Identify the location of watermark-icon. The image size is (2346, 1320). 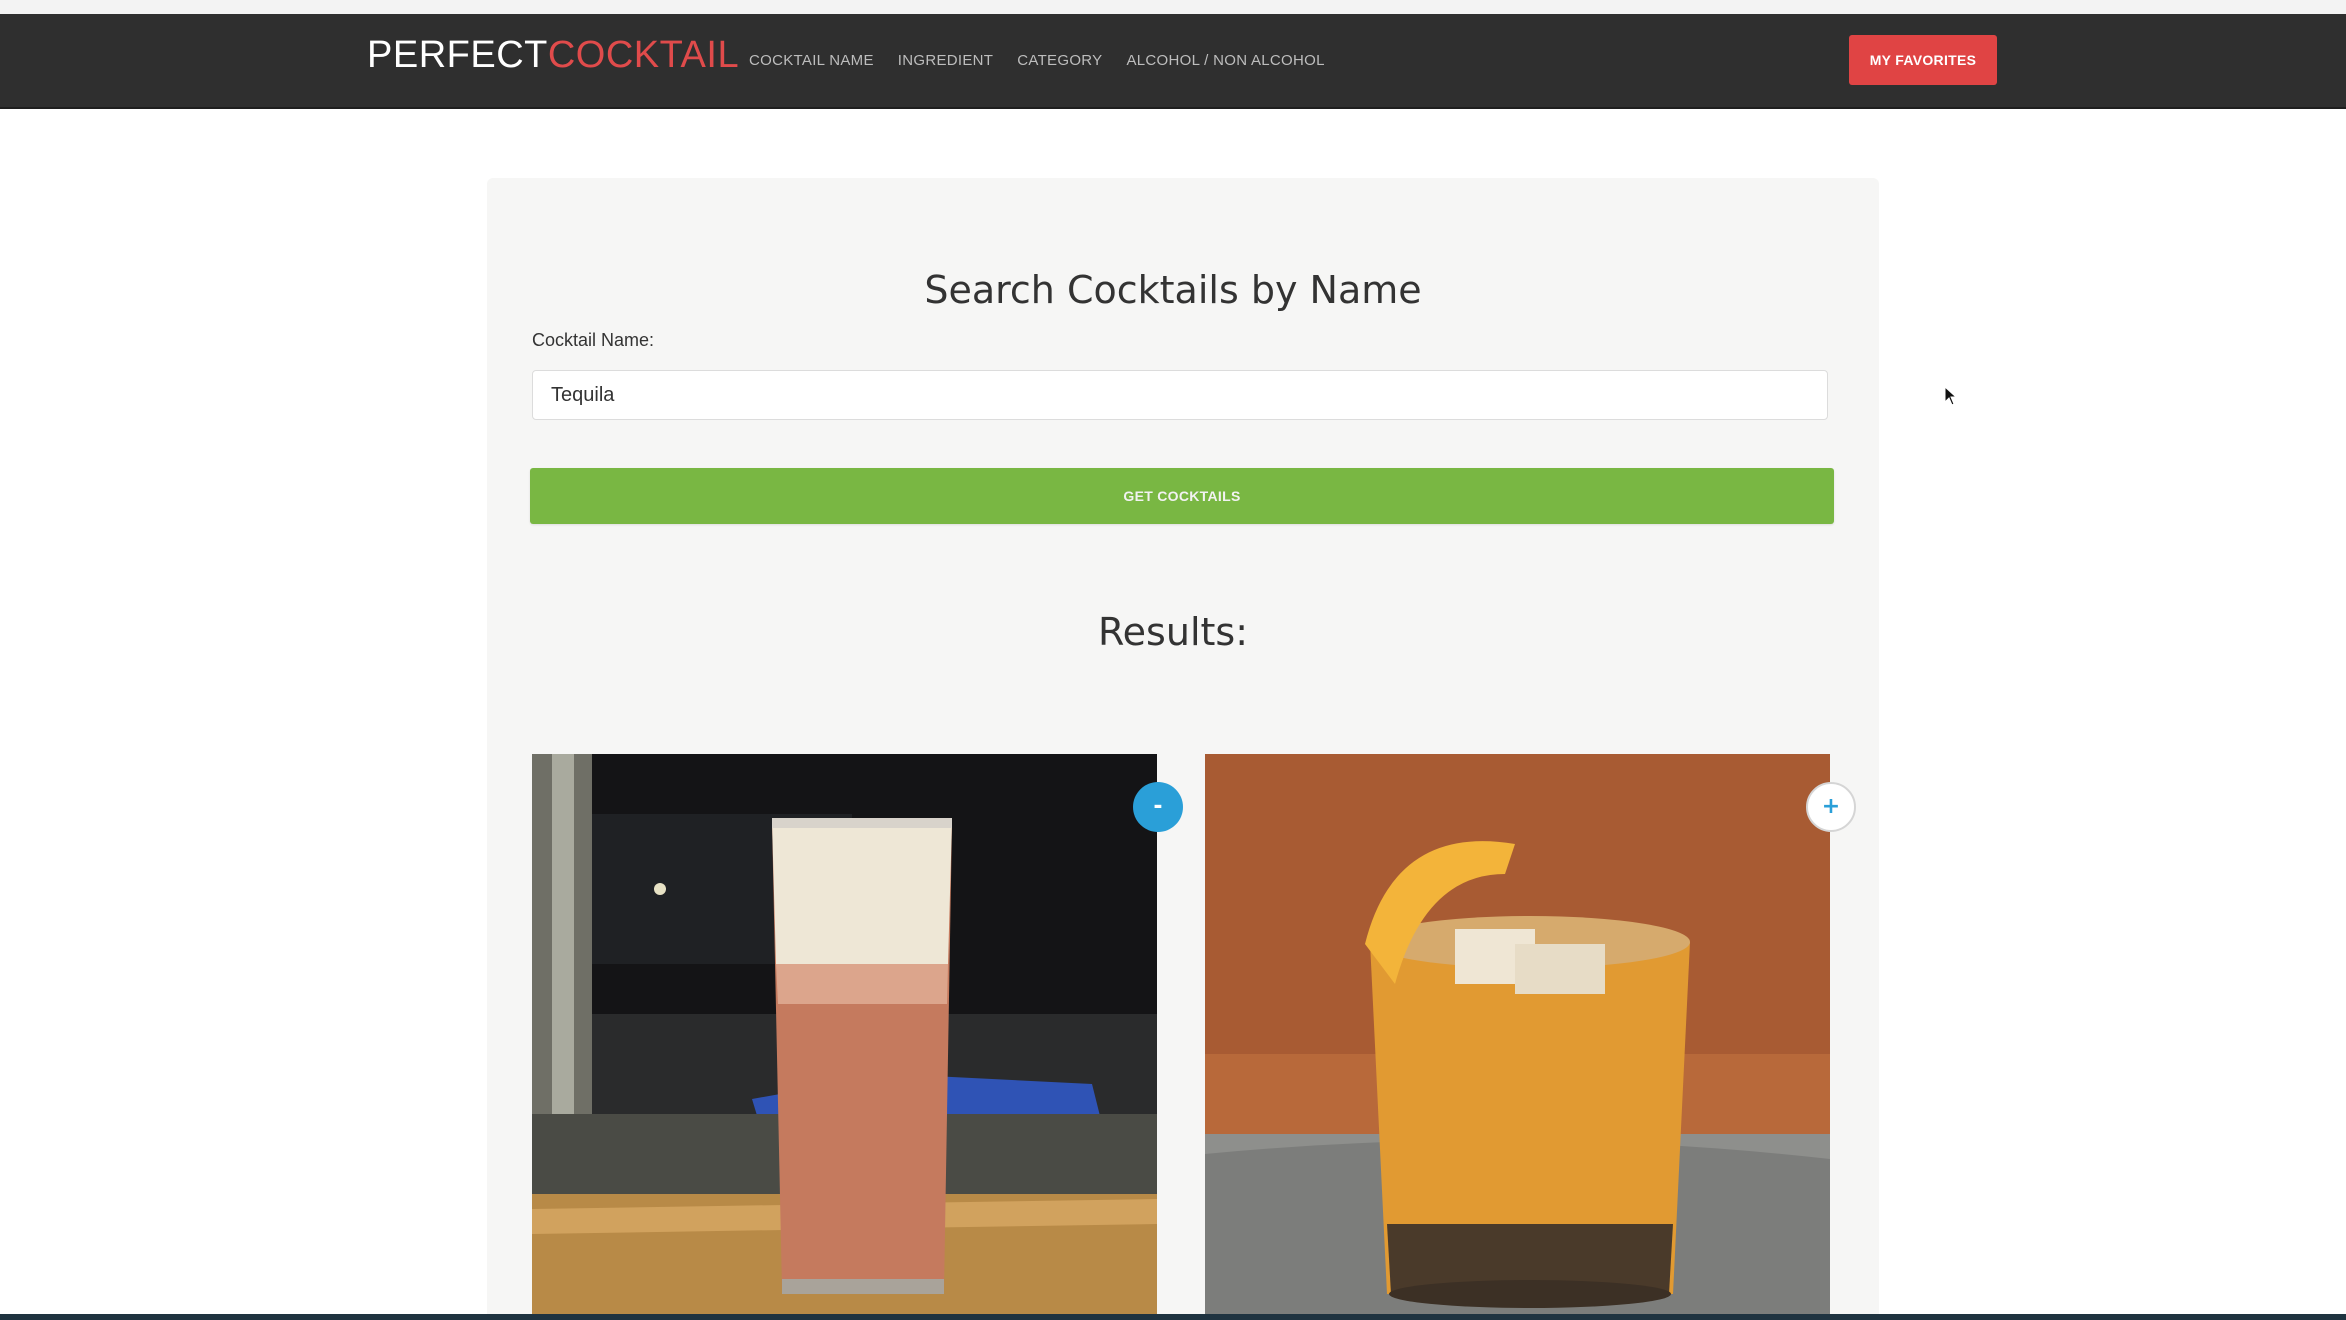
(2302, 1275).